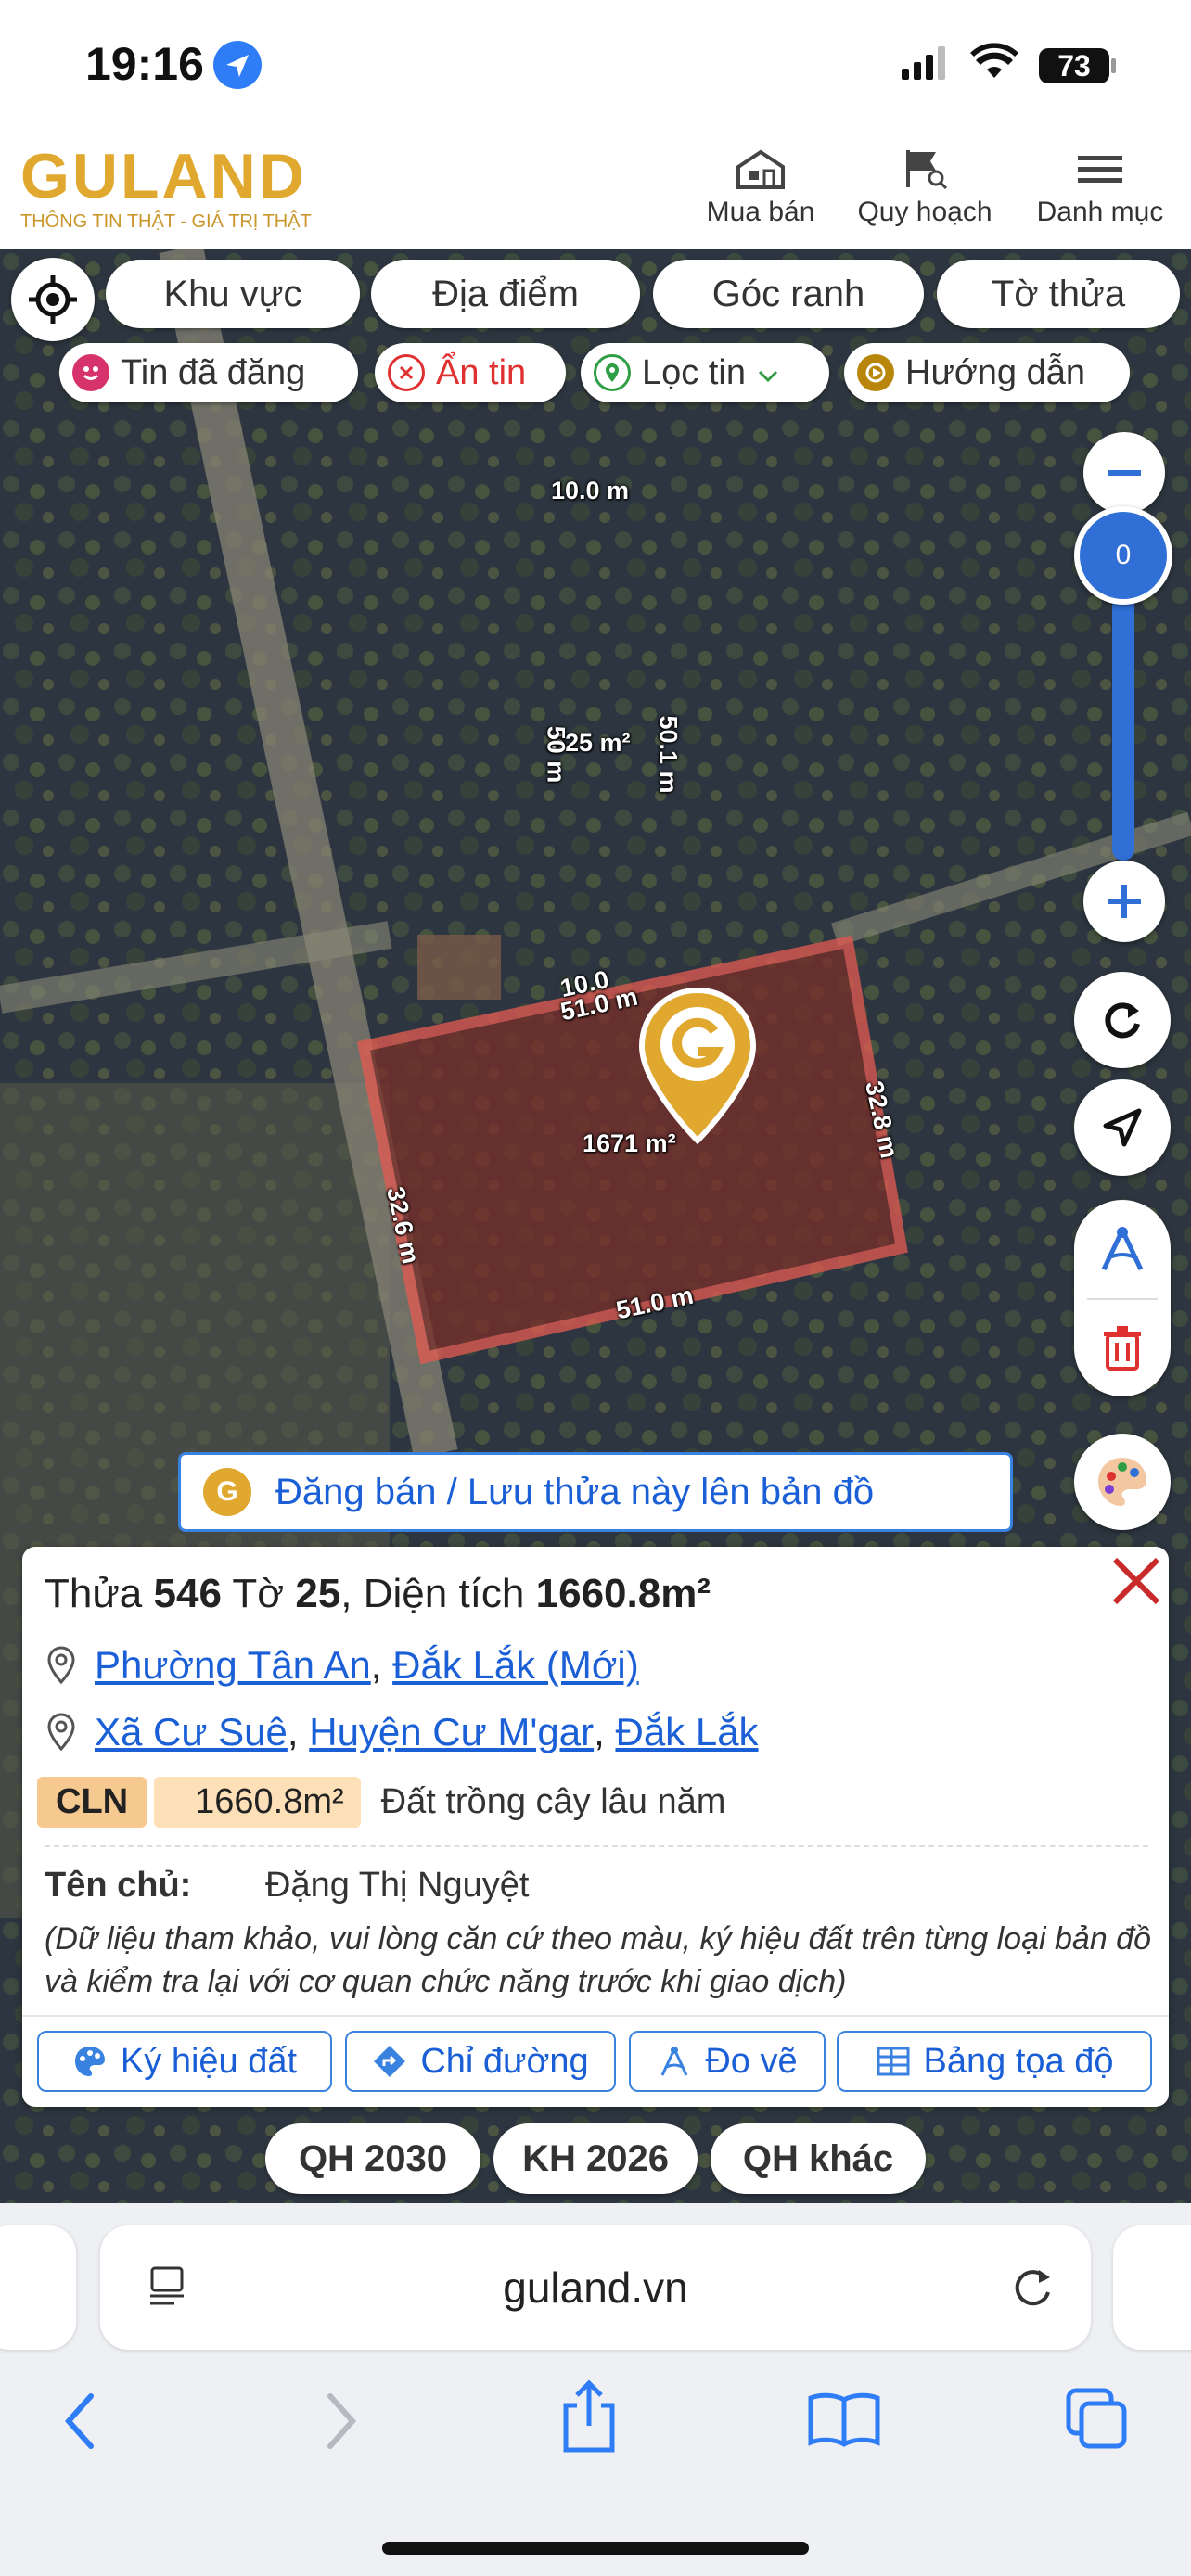 The height and width of the screenshot is (2576, 1191). What do you see at coordinates (406, 373) in the screenshot?
I see `close-circle-icon` at bounding box center [406, 373].